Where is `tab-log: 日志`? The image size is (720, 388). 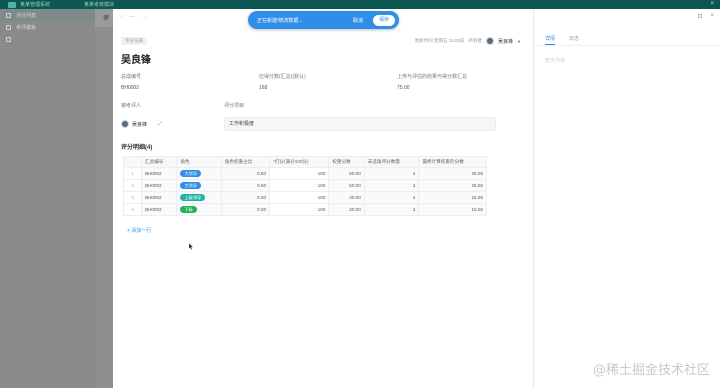
tab-log: 日志 is located at coordinates (574, 39).